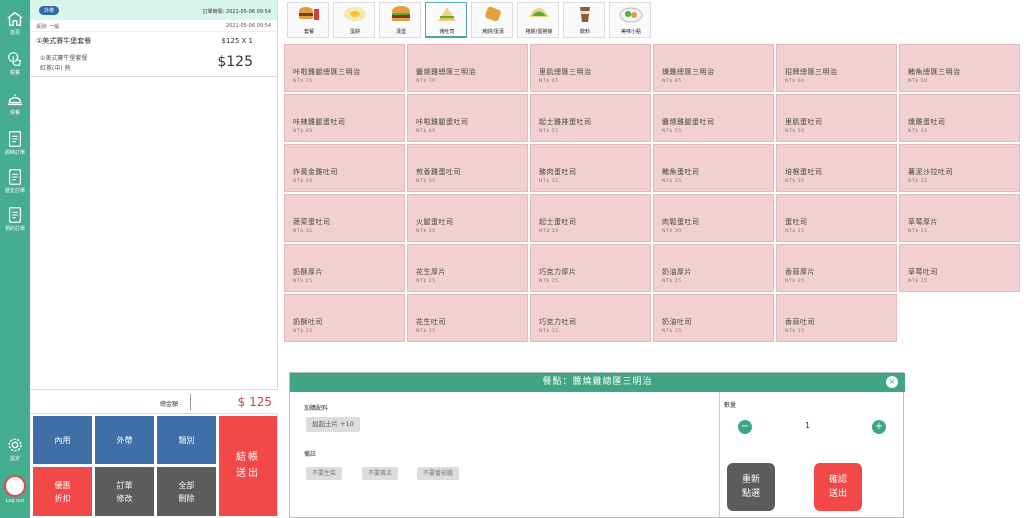 Image resolution: width=1024 pixels, height=518 pixels. Describe the element at coordinates (745, 427) in the screenshot. I see `quantity-minus-button: −` at that location.